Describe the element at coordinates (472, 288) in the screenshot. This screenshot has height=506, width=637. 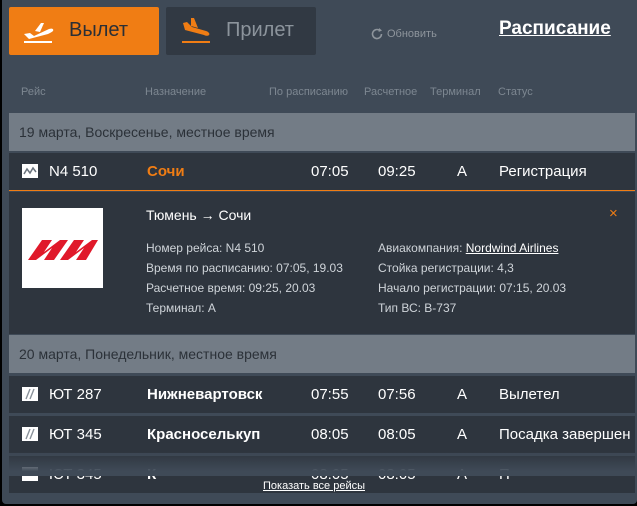
I see `detail-checkin-start: Начало регистрации: 07:15, 20.03` at that location.